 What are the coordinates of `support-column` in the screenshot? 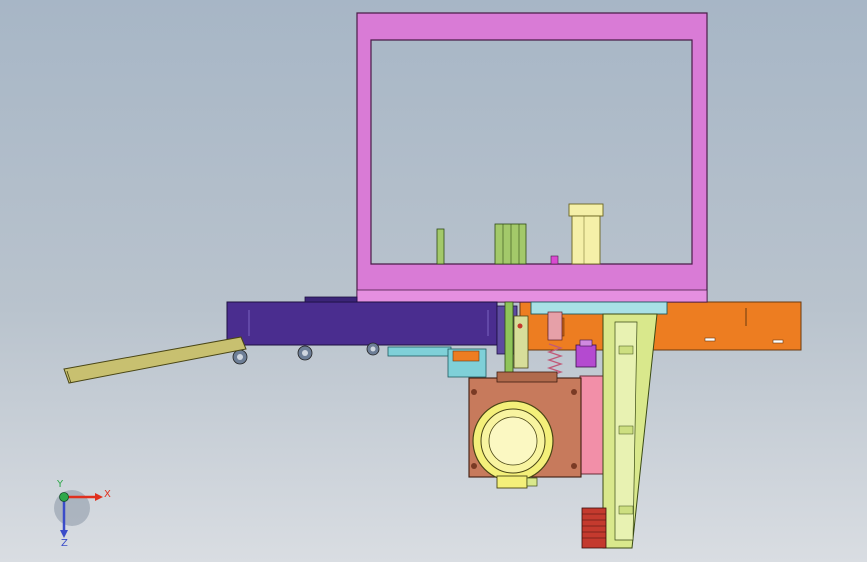 It's located at (630, 431).